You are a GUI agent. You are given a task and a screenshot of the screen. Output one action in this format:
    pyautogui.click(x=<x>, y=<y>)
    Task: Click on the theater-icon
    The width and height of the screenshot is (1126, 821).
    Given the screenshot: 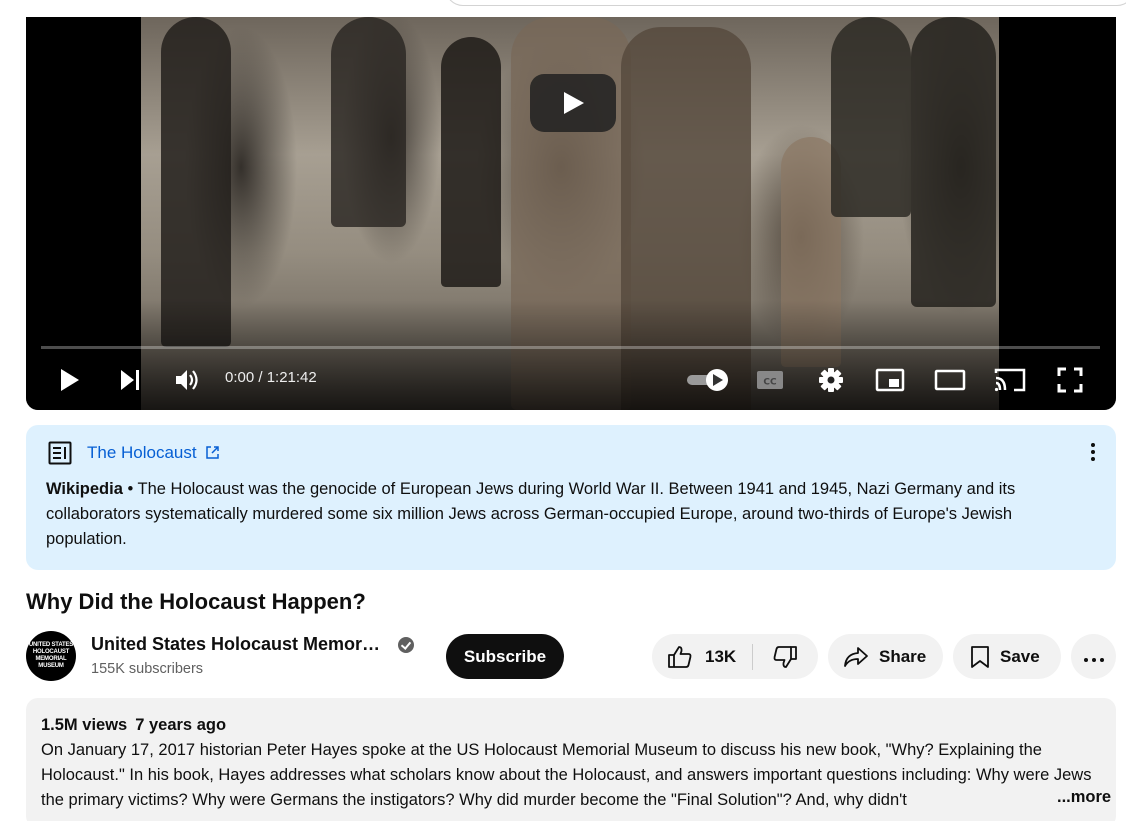 What is the action you would take?
    pyautogui.click(x=950, y=380)
    